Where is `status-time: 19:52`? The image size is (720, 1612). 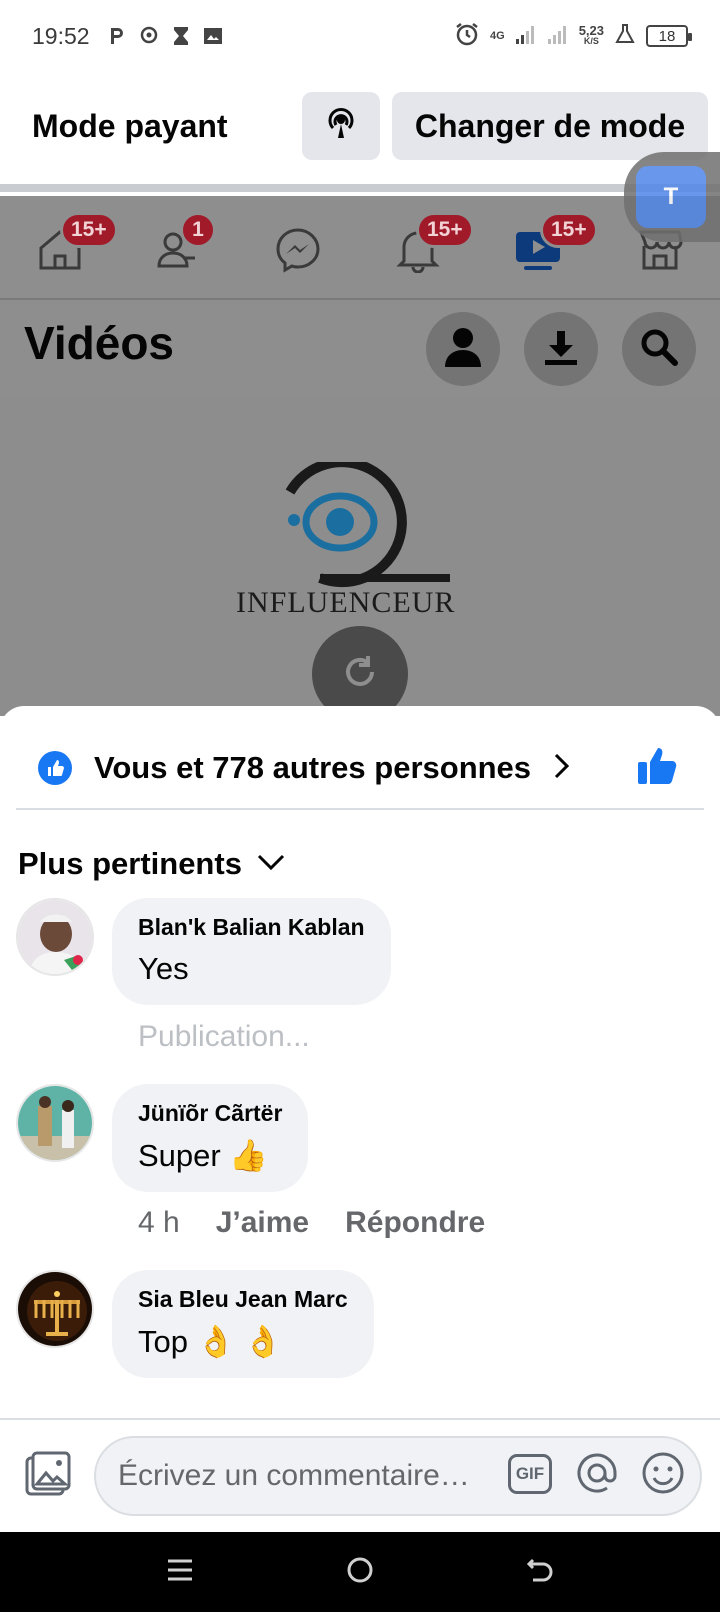 status-time: 19:52 is located at coordinates (61, 35).